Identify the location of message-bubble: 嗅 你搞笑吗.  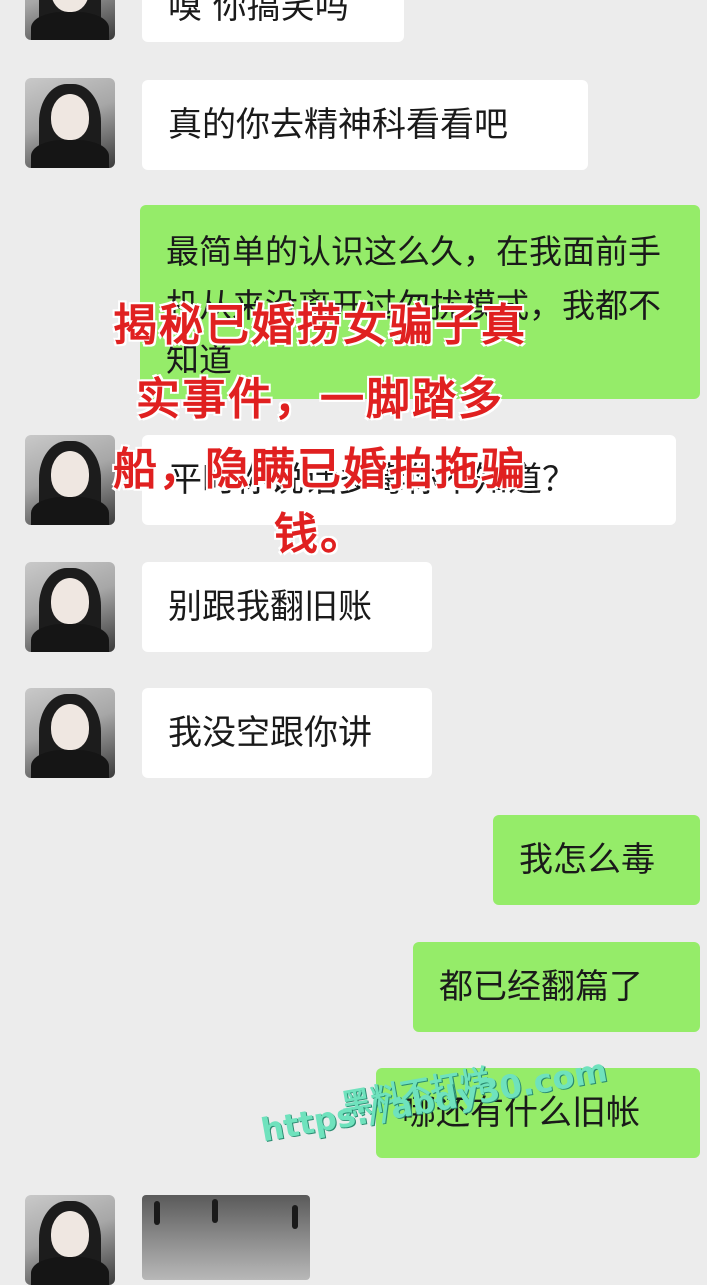
(273, 21).